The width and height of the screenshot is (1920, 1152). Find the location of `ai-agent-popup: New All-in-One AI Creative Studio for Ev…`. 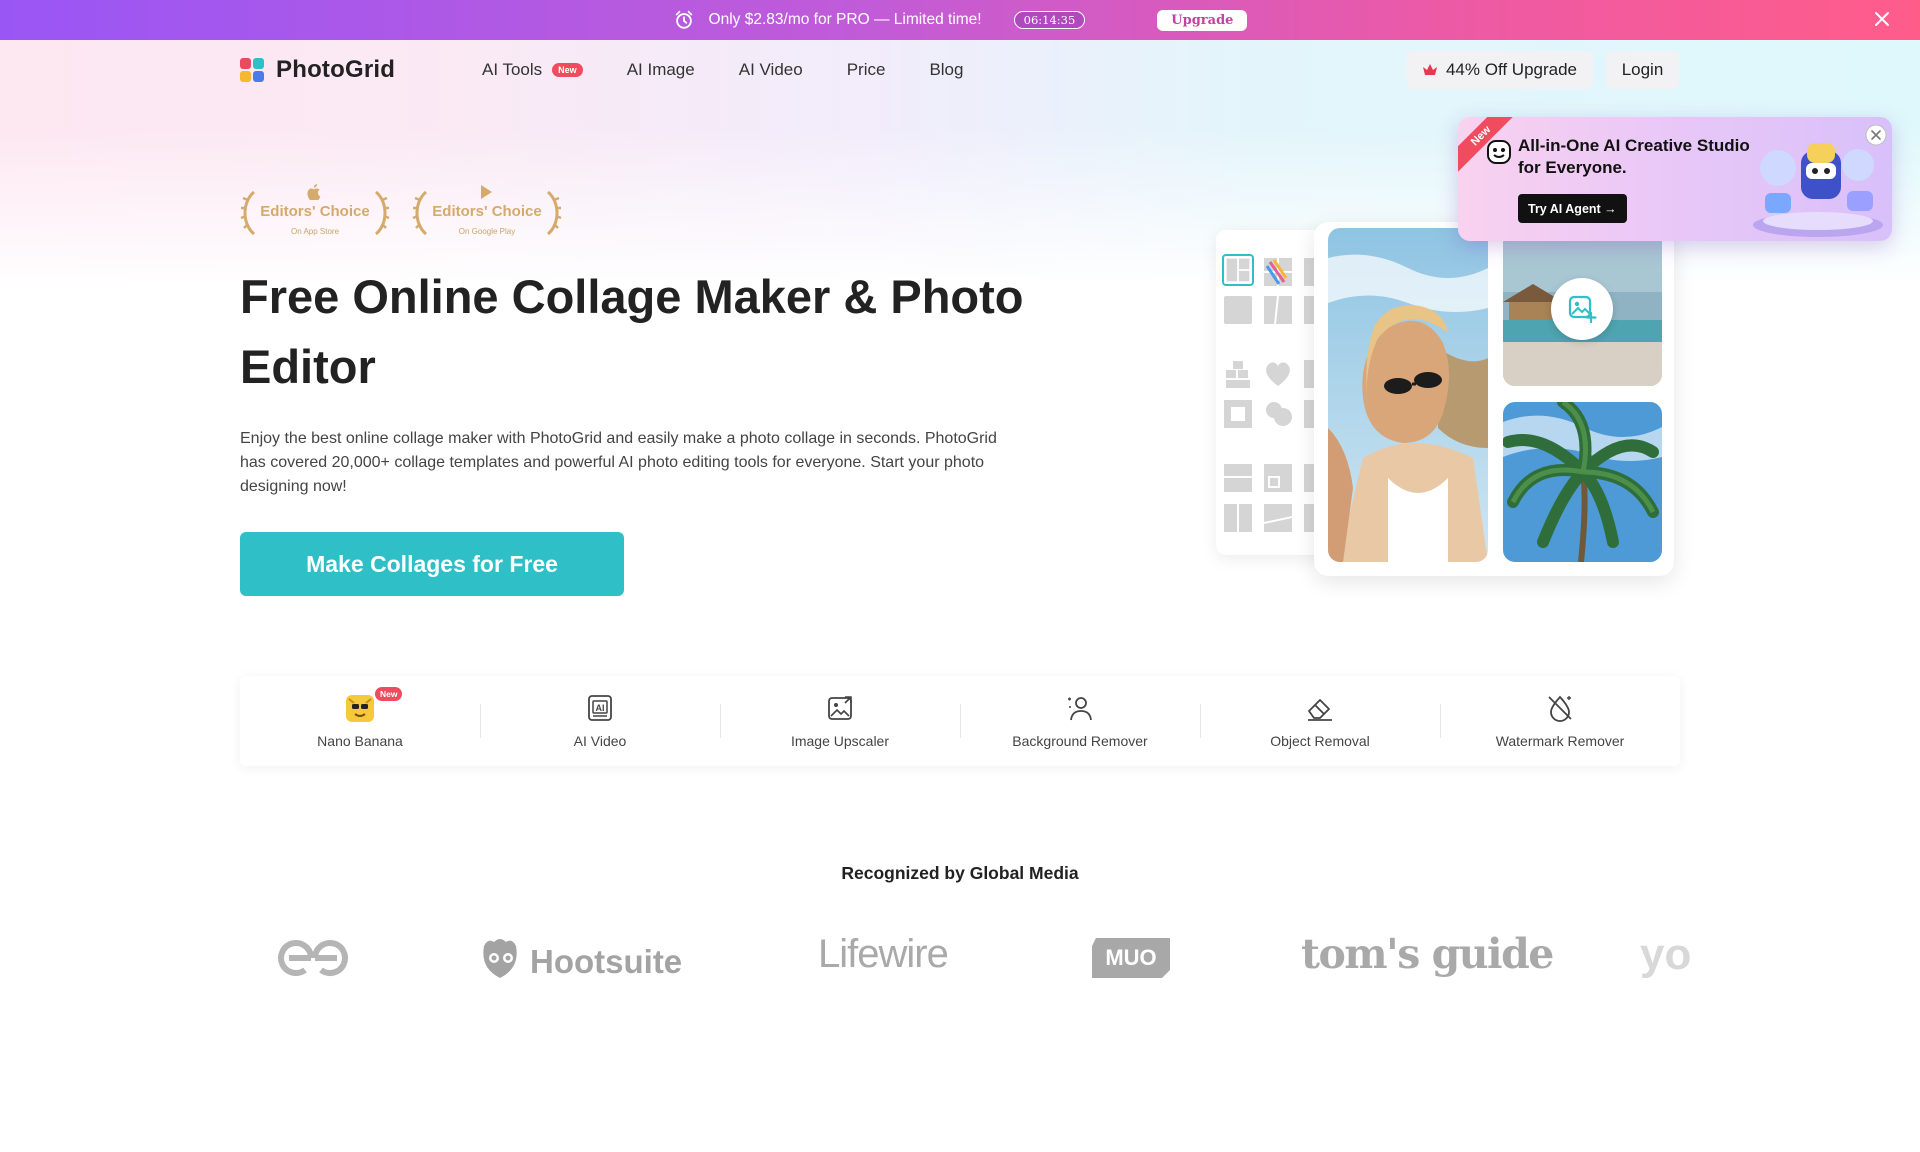

ai-agent-popup: New All-in-One AI Creative Studio for Ev… is located at coordinates (1675, 179).